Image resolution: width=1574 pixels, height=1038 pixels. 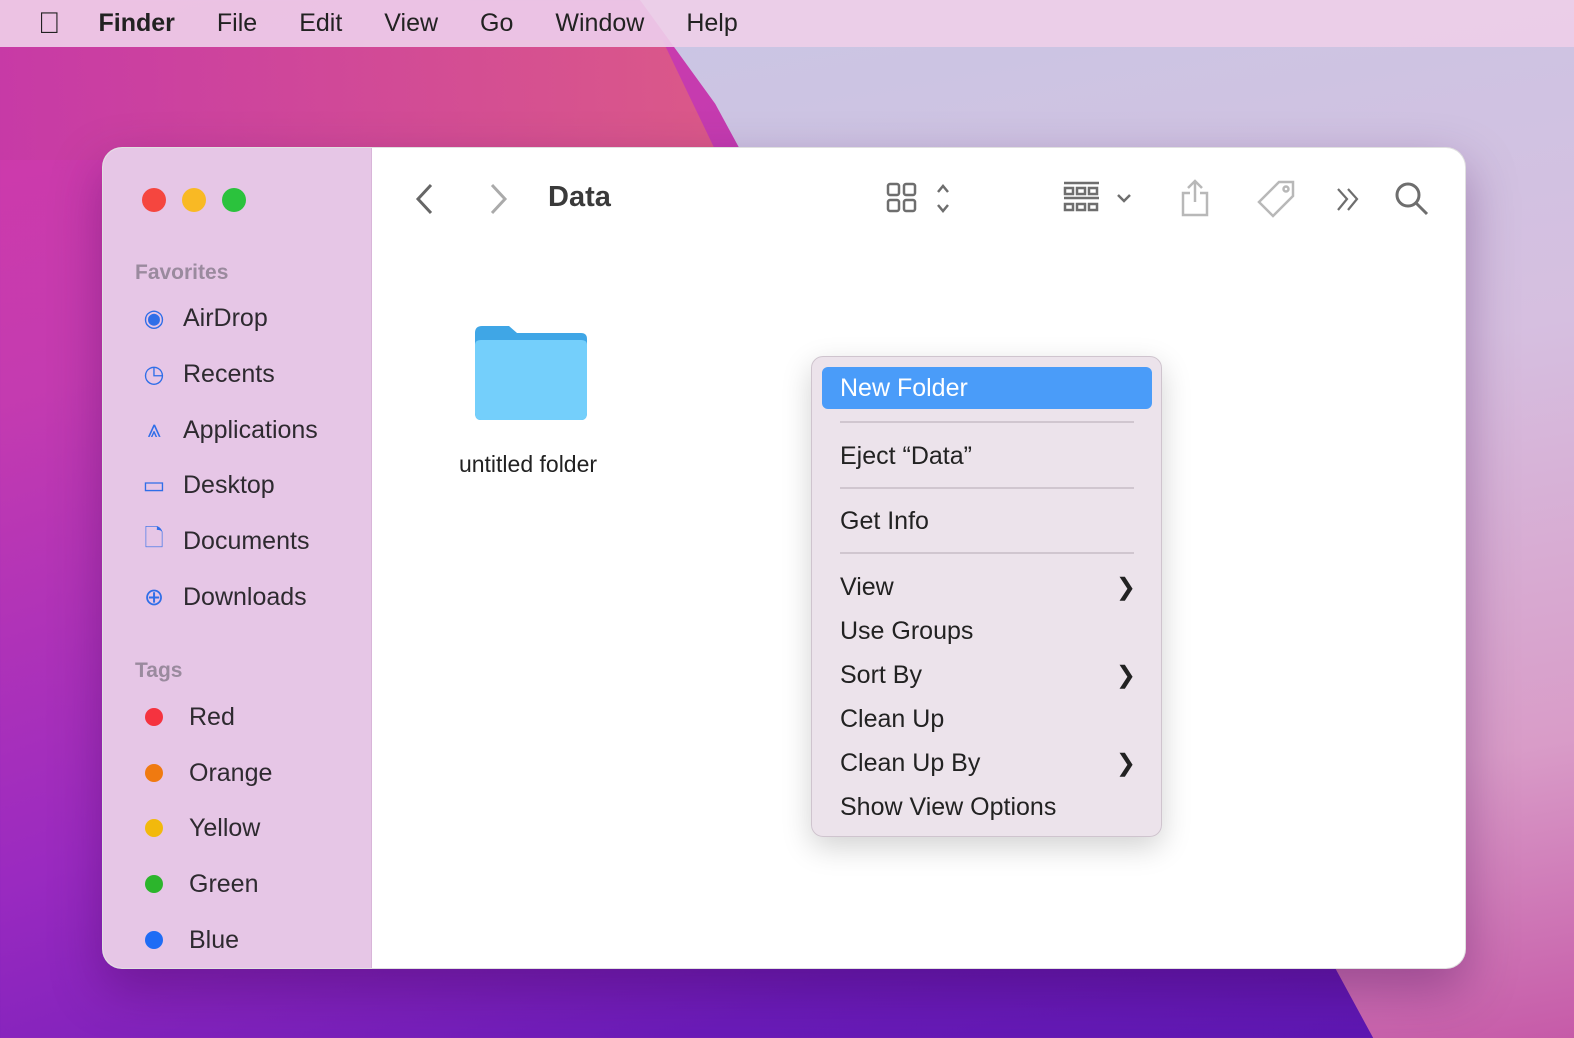 I want to click on applications-icon: ⩓, so click(x=154, y=429).